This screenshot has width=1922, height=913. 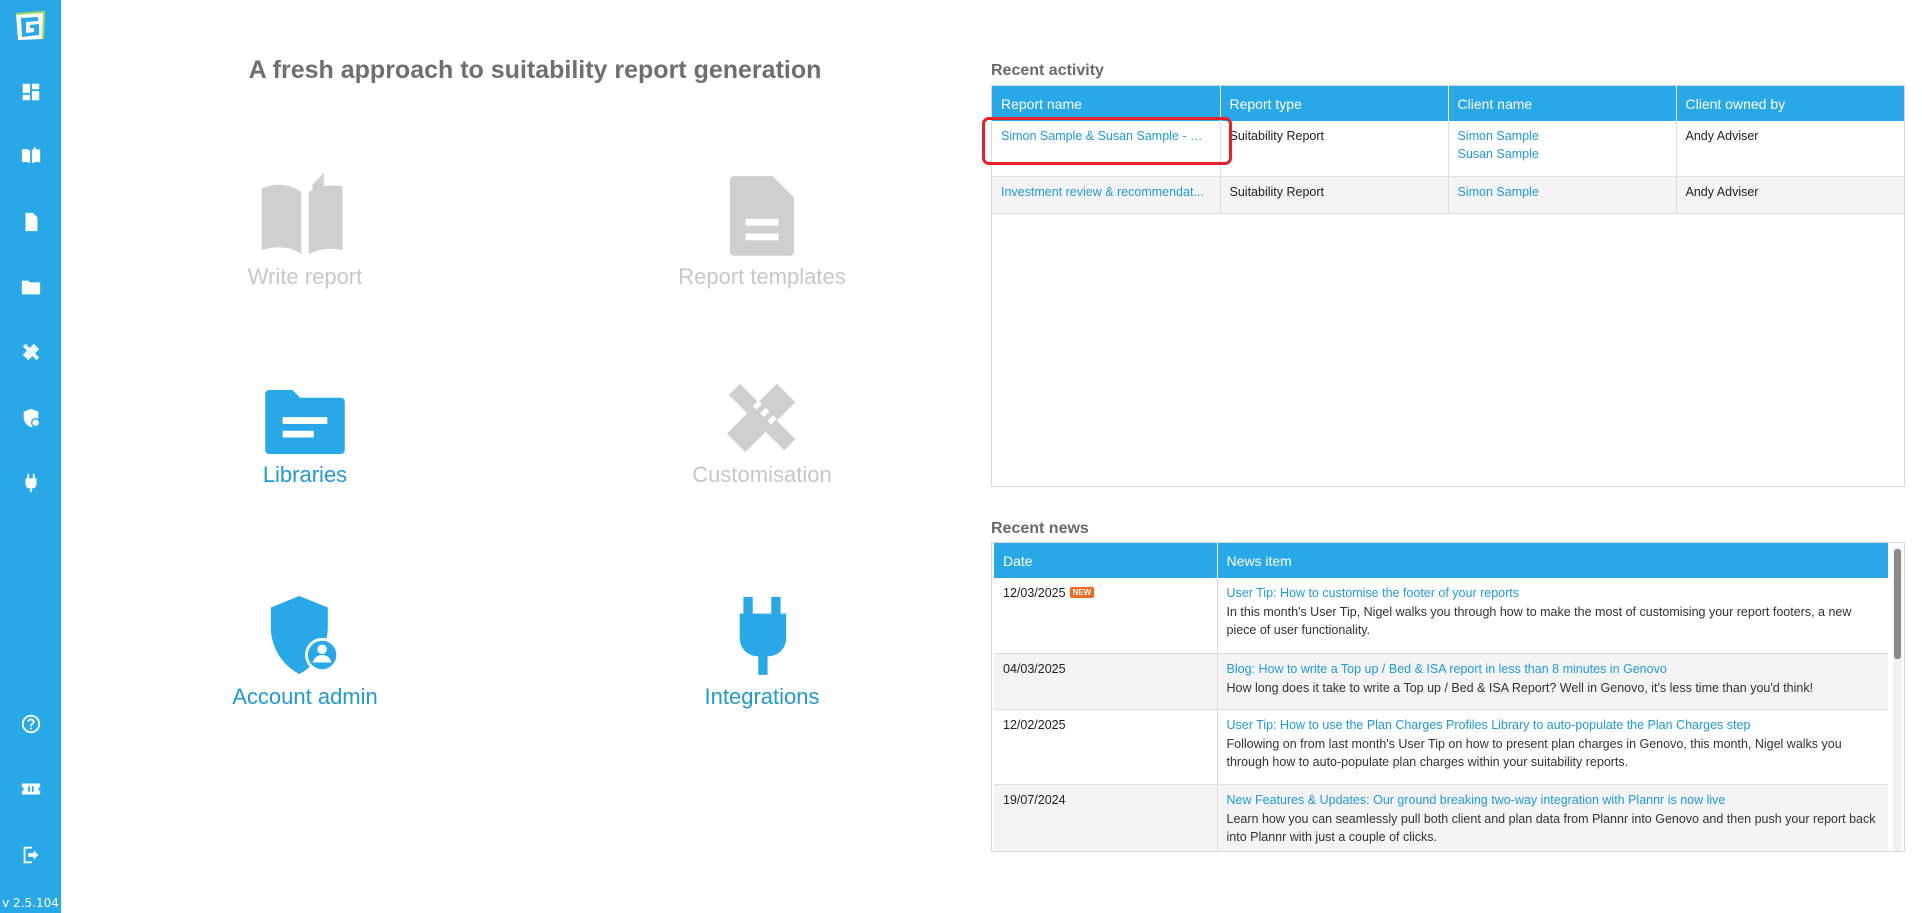 What do you see at coordinates (305, 276) in the screenshot?
I see `tile-label: Write report` at bounding box center [305, 276].